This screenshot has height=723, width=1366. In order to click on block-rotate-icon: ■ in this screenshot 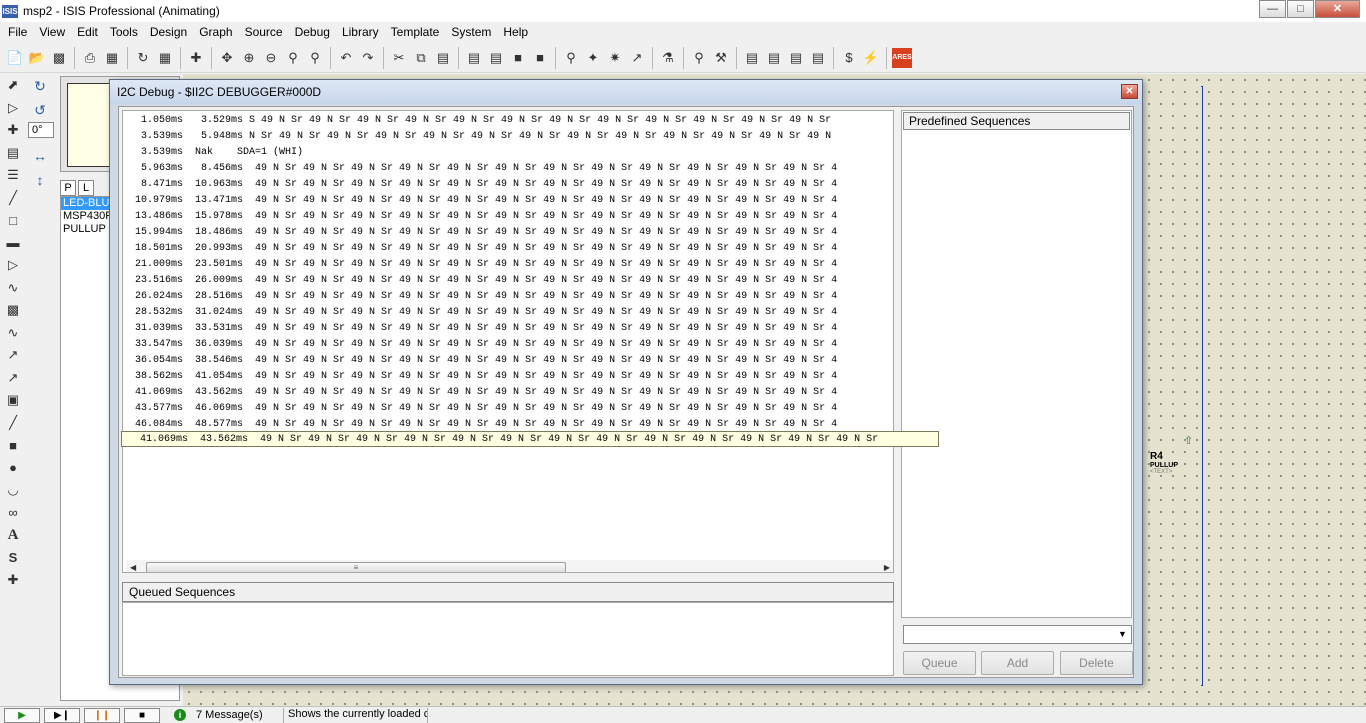, I will do `click(518, 58)`.